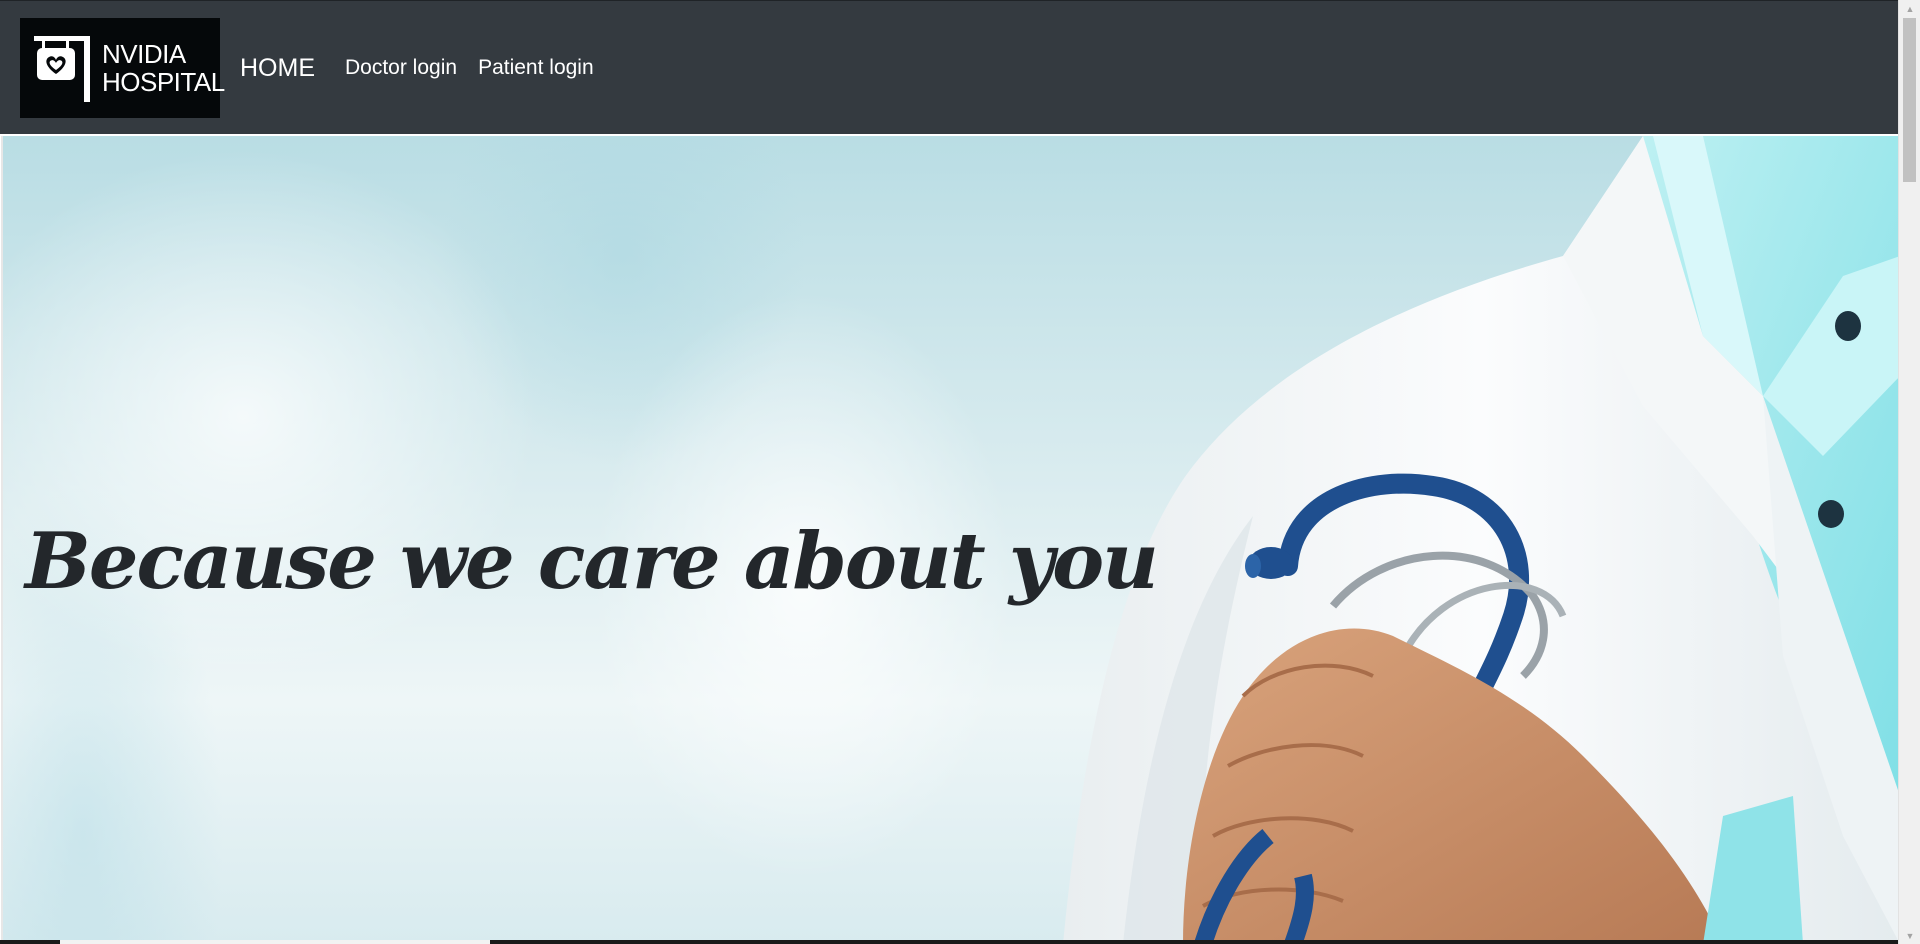 The image size is (1920, 944). I want to click on scrollbar-thumb, so click(1909, 100).